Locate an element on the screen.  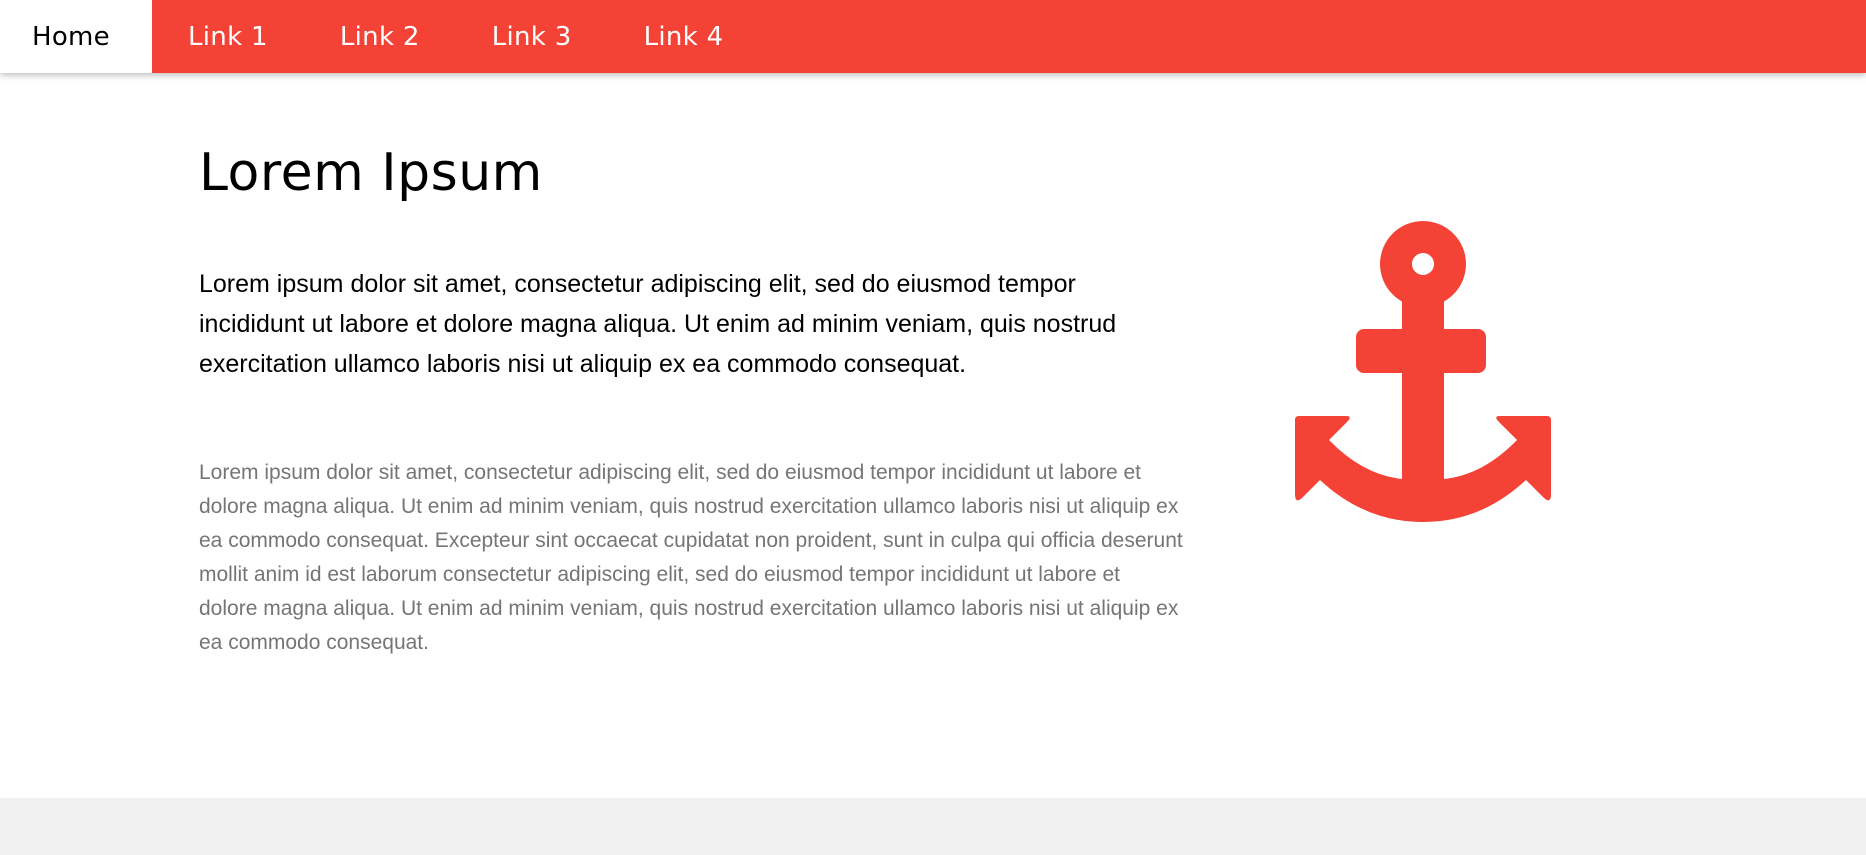
nav-link-4: Link 4 is located at coordinates (684, 36).